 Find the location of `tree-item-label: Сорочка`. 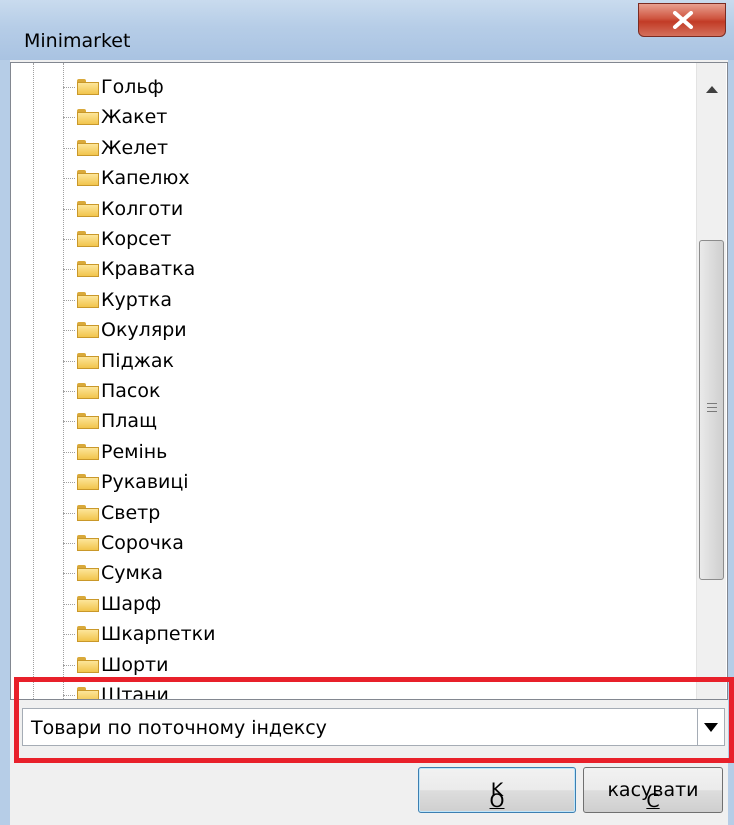

tree-item-label: Сорочка is located at coordinates (142, 543).